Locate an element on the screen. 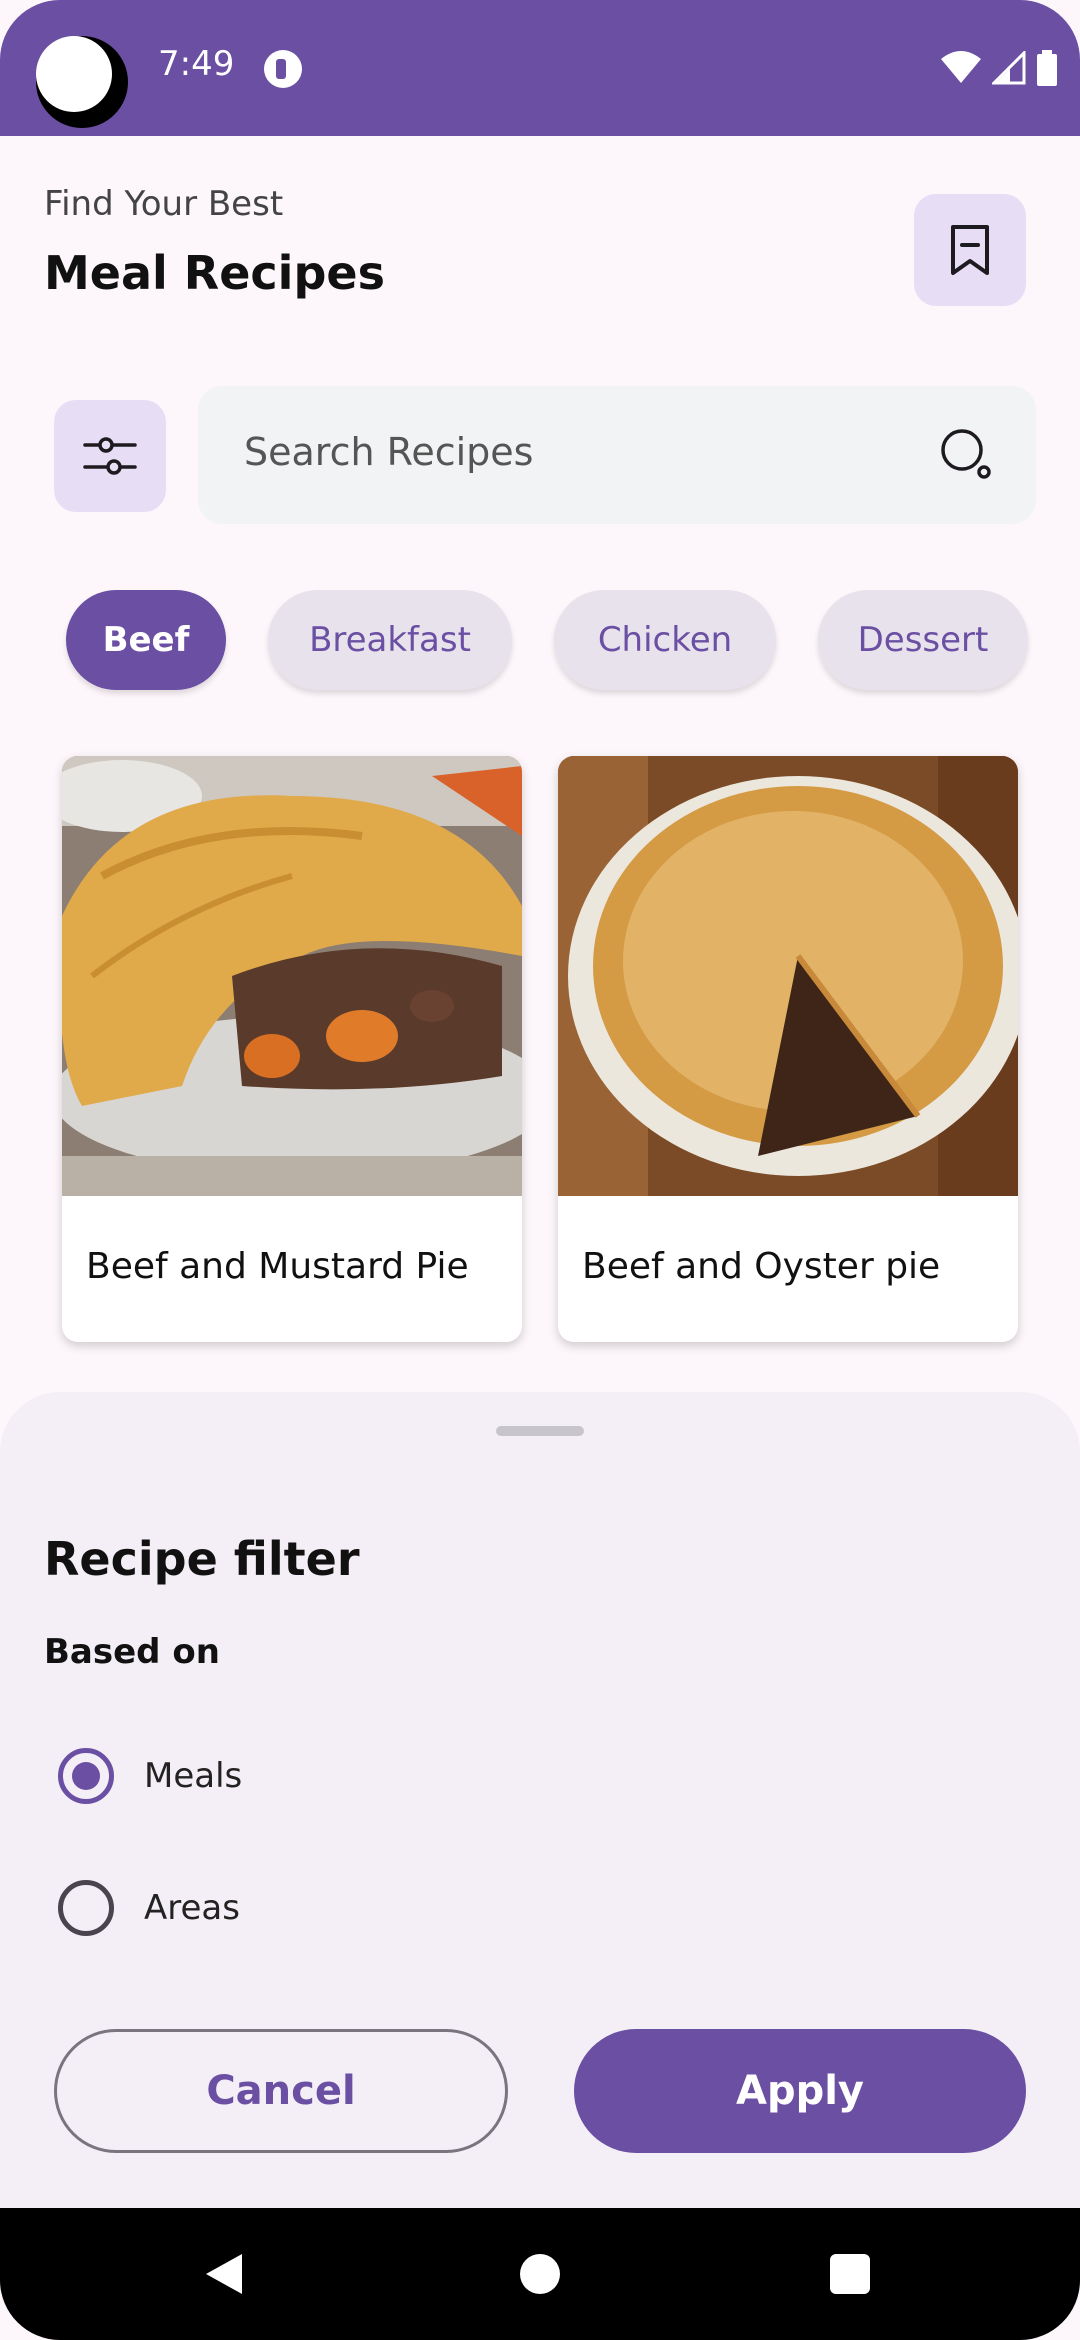 Image resolution: width=1080 pixels, height=2340 pixels. recipe-title: Beef and Oyster pie is located at coordinates (761, 1266).